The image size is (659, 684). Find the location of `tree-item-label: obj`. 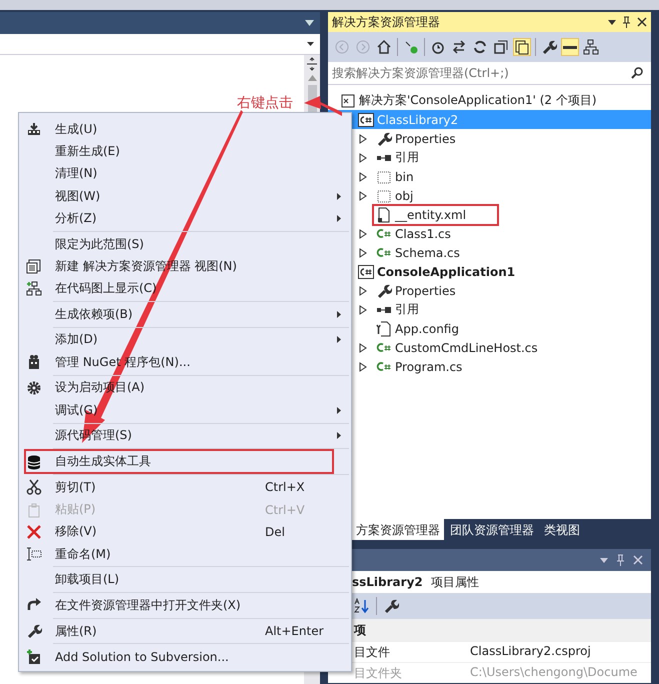

tree-item-label: obj is located at coordinates (404, 195).